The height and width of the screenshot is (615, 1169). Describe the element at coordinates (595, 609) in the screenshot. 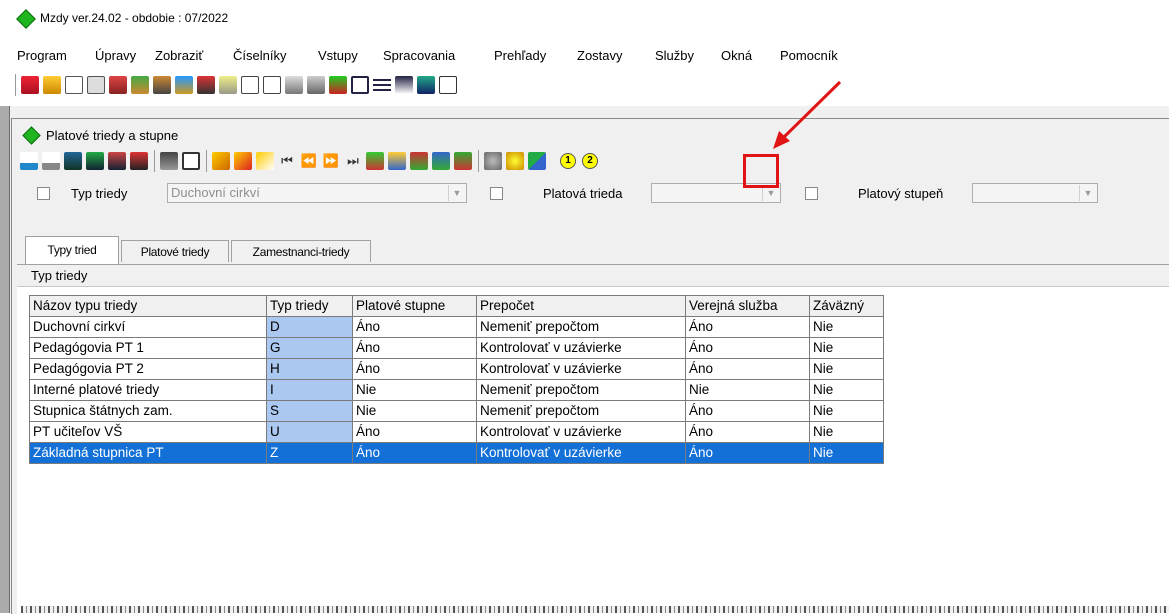

I see `scrollbar-strip` at that location.